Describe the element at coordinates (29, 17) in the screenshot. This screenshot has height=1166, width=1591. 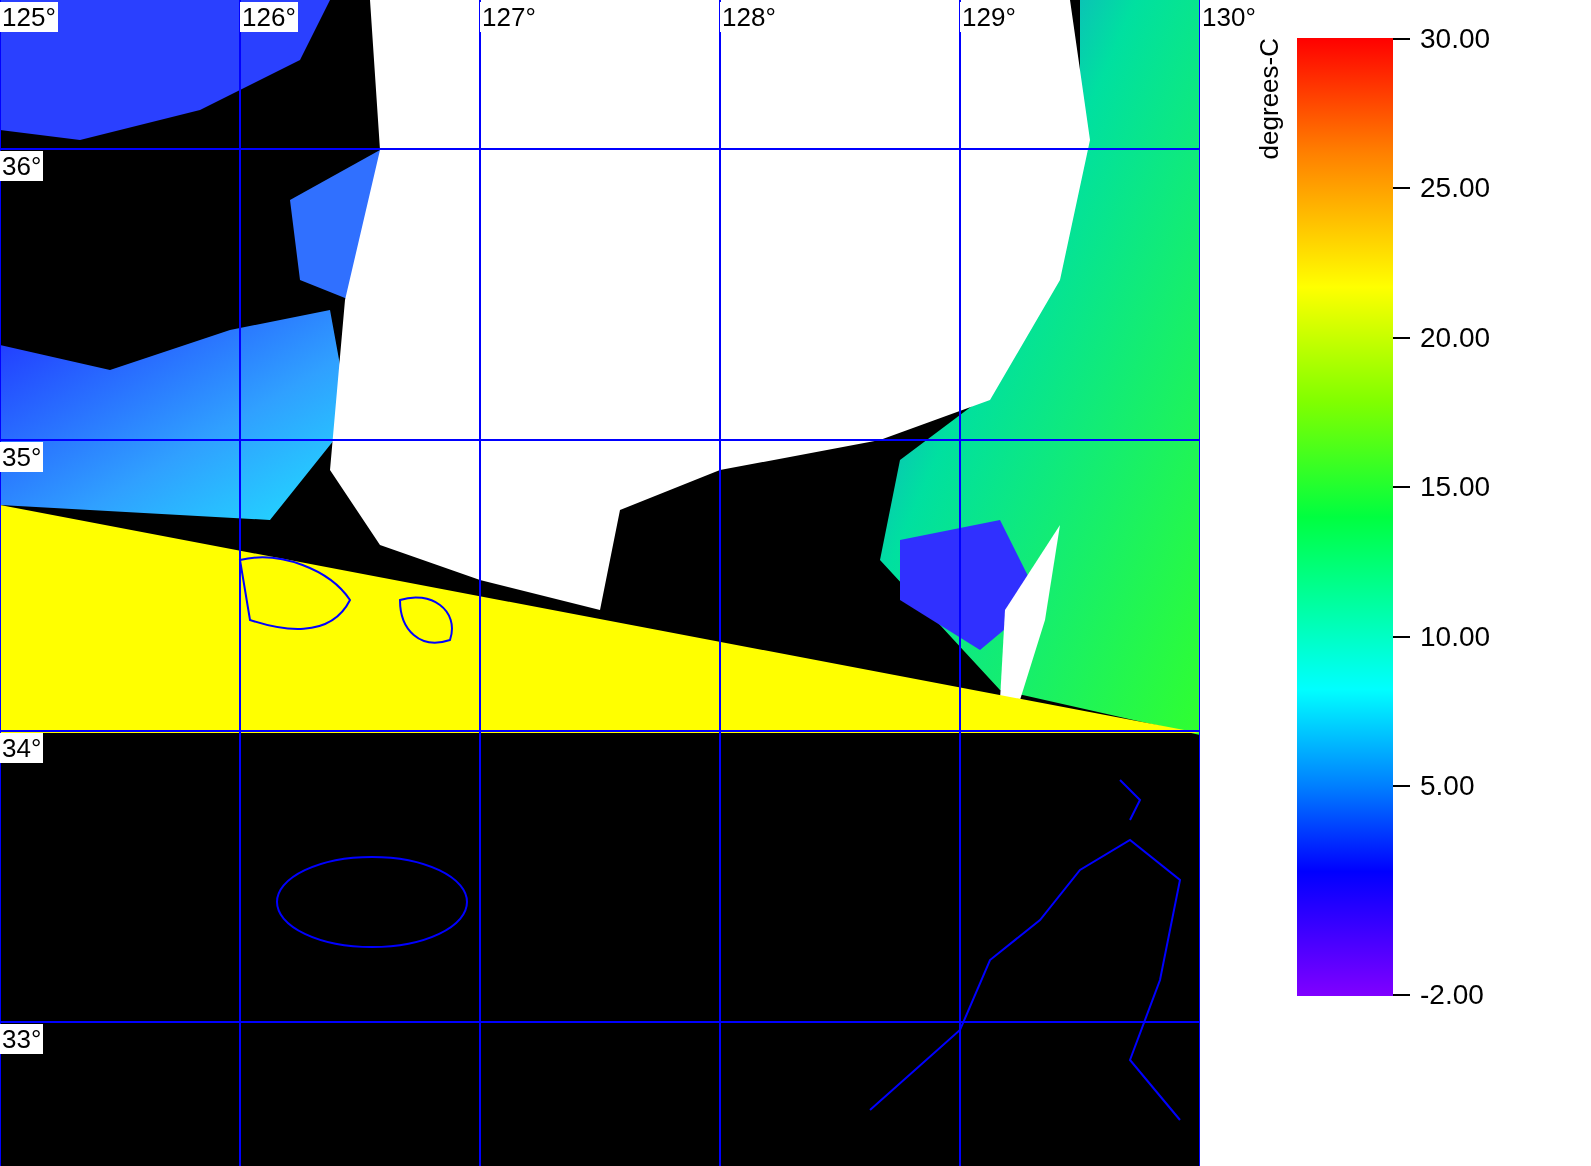
I see `longitude-label: 125°` at that location.